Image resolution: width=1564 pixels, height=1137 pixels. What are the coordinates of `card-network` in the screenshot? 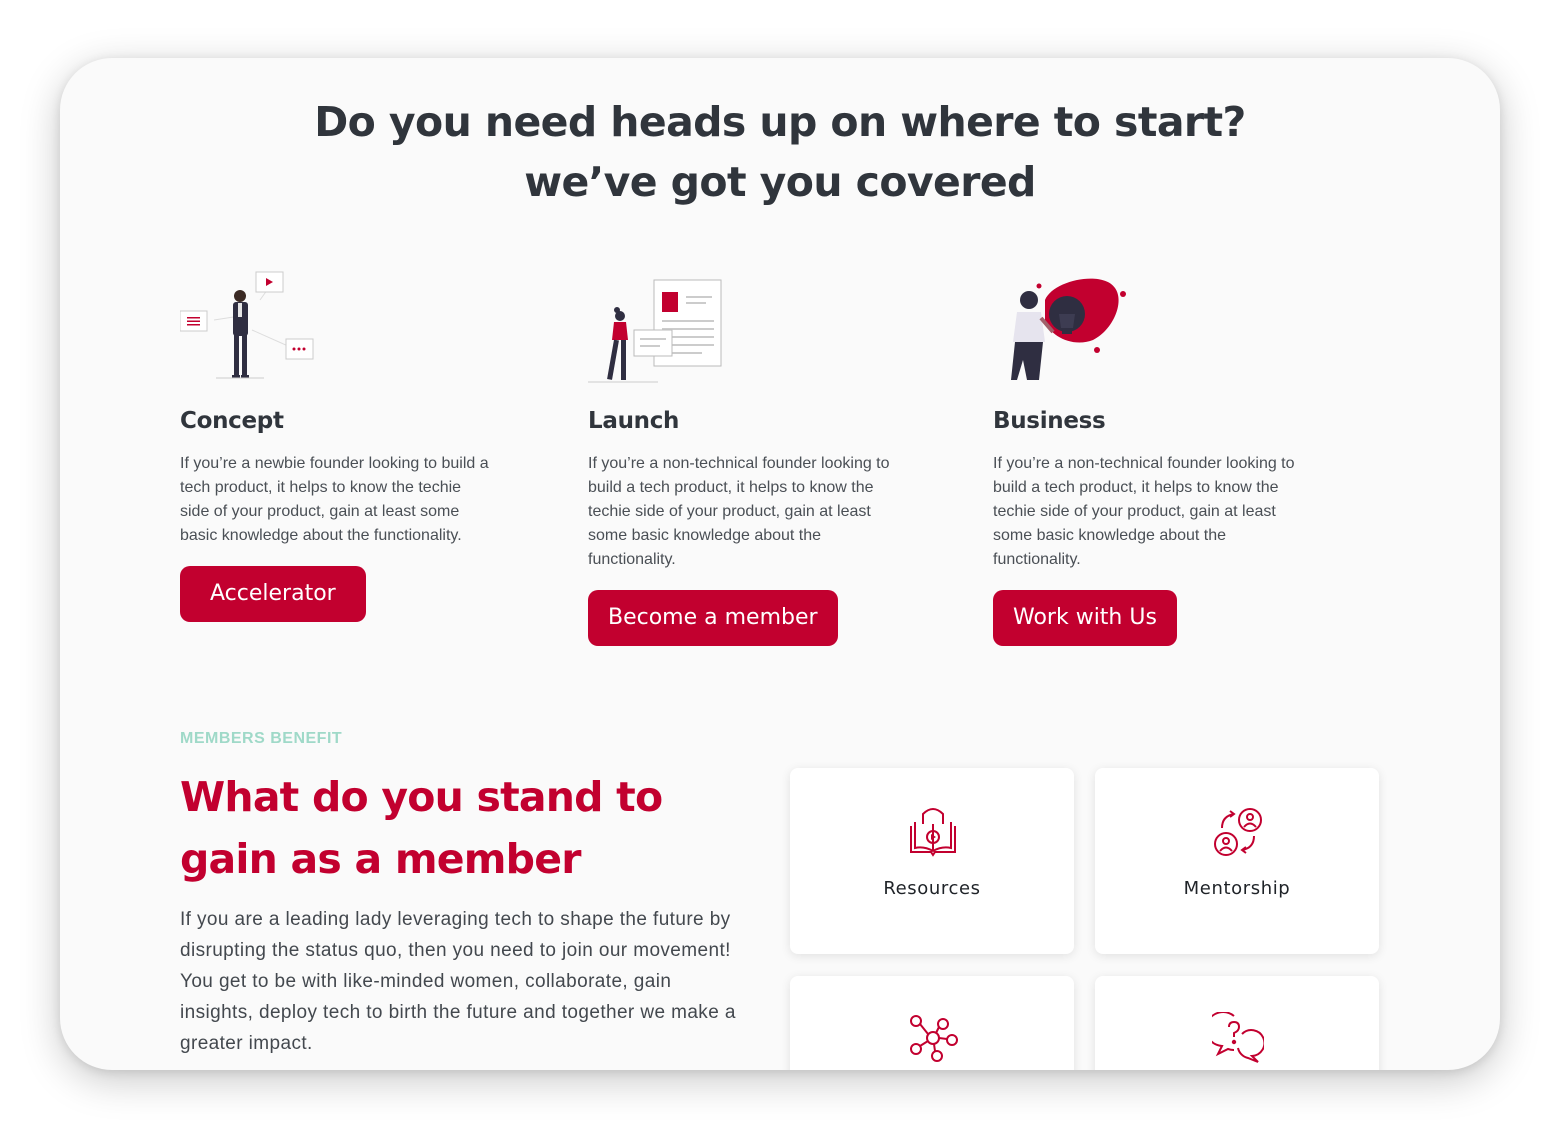 It's located at (932, 1023).